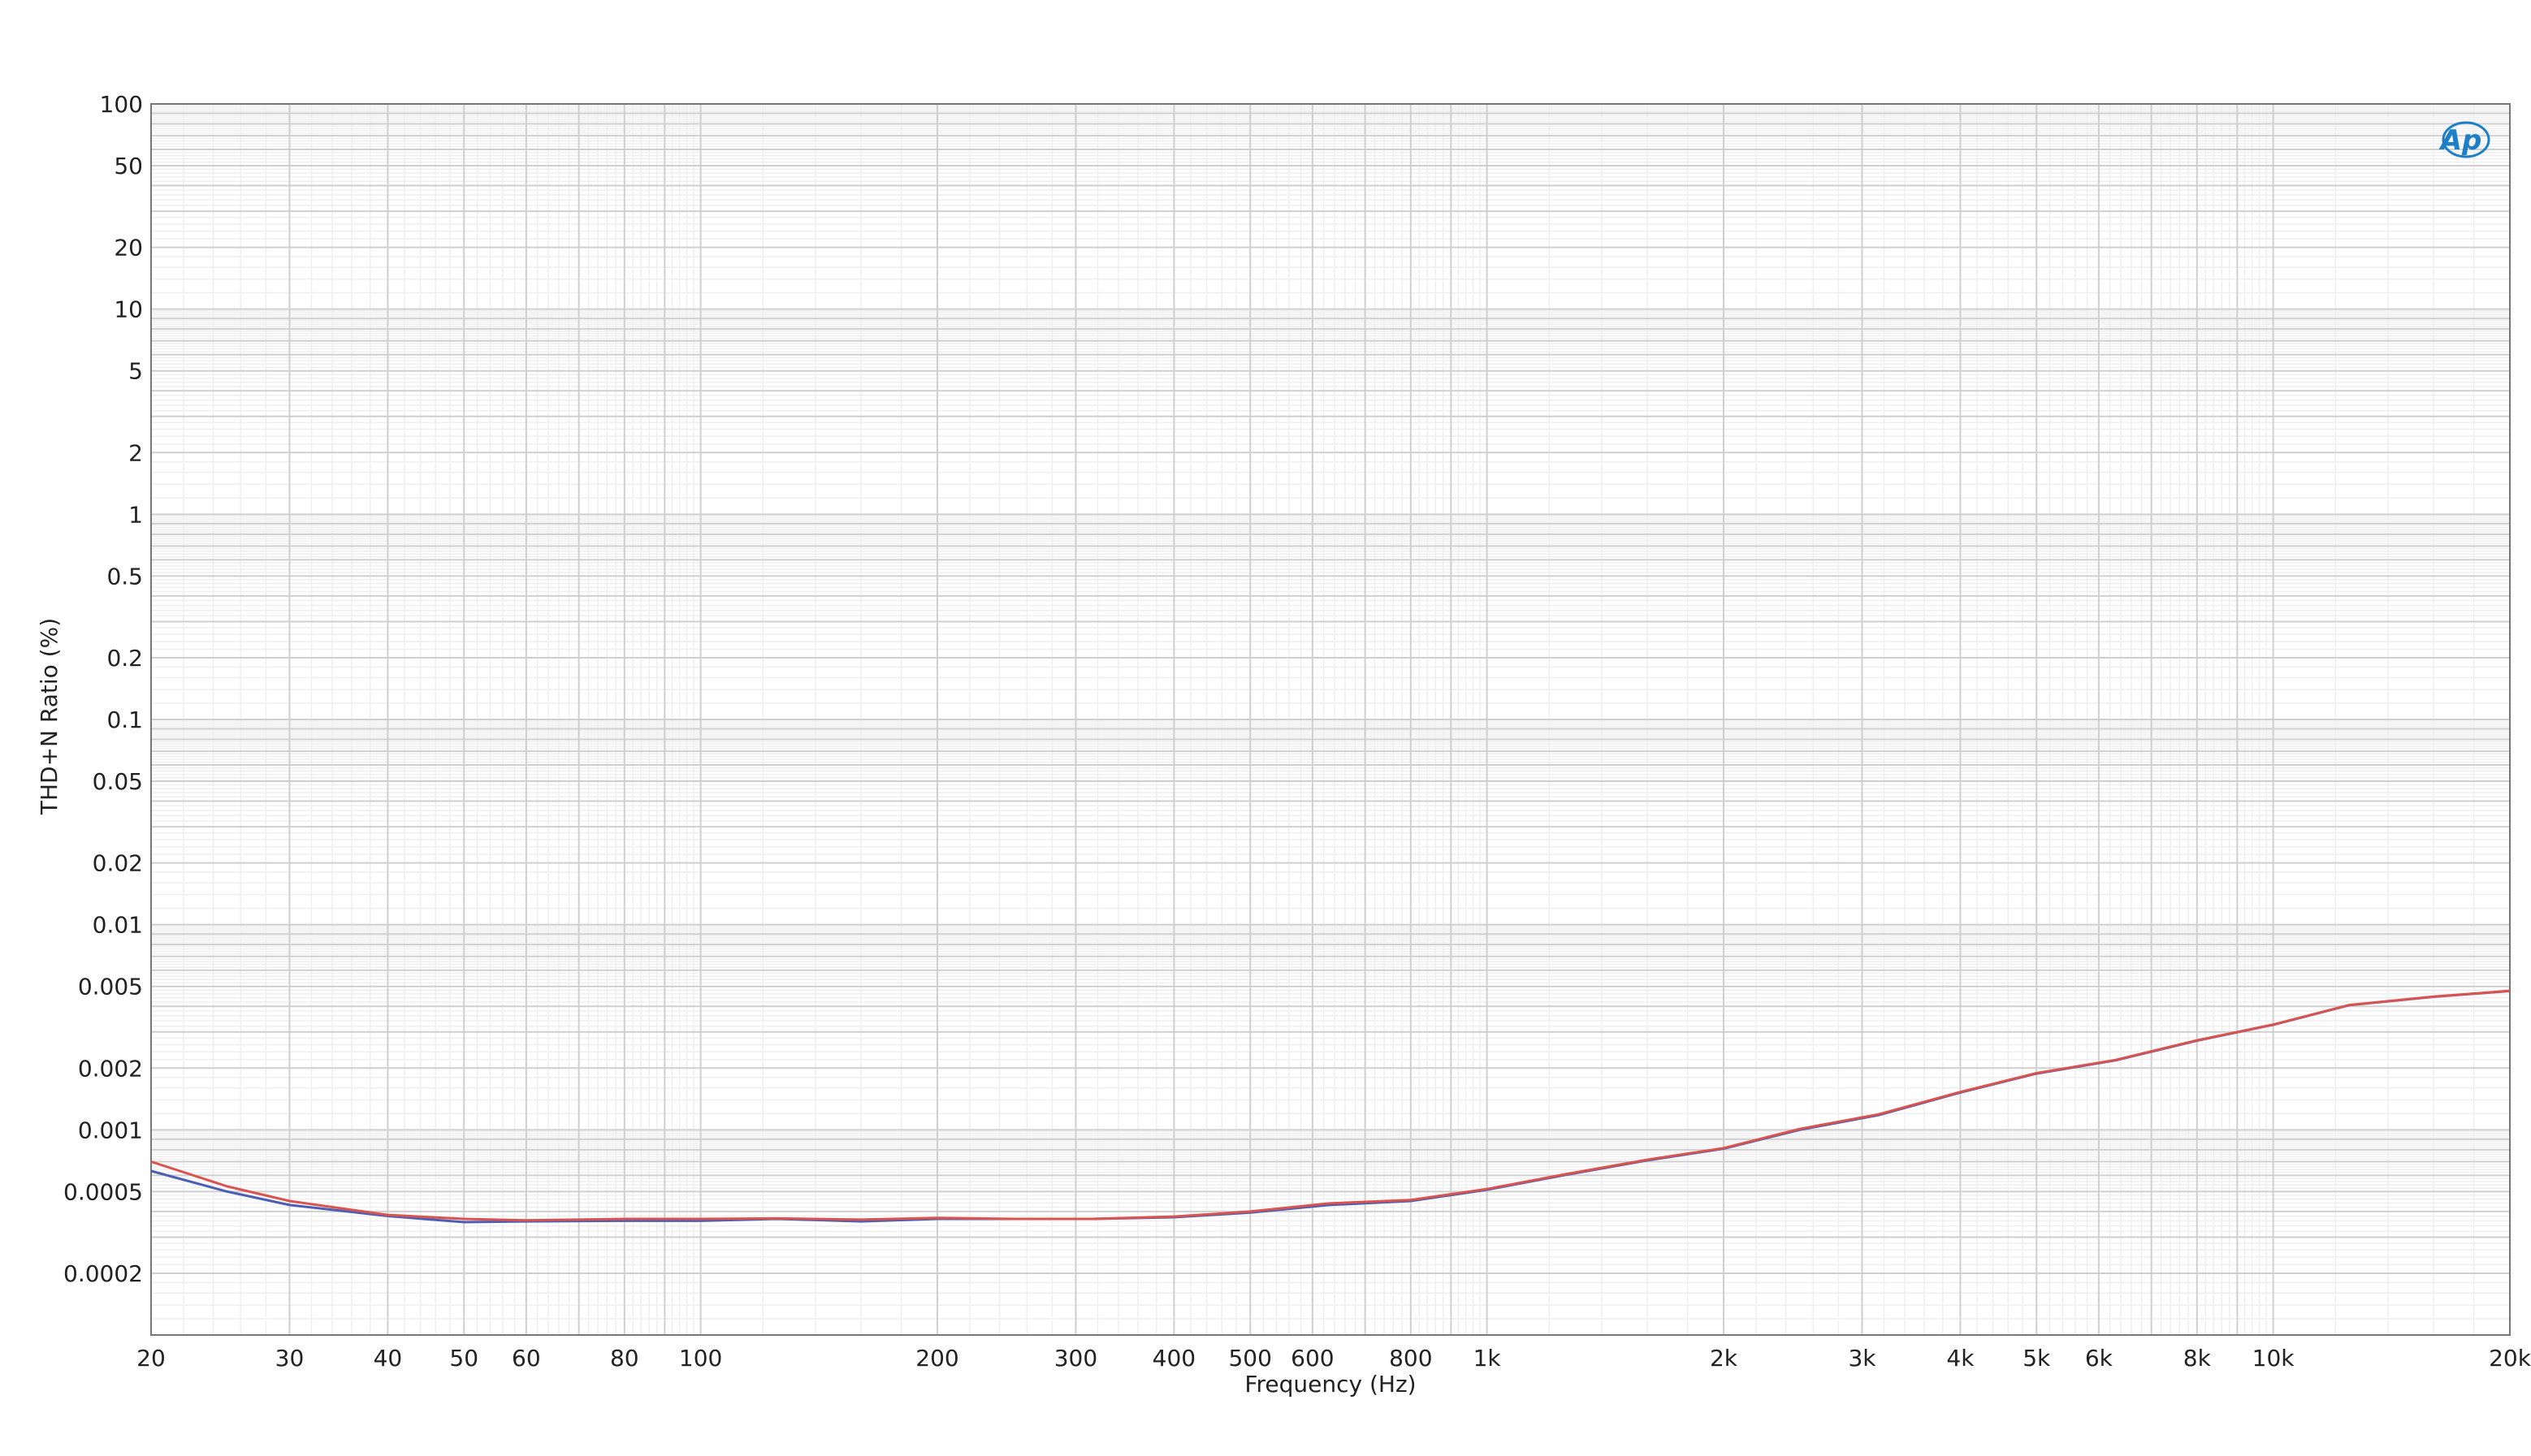 This screenshot has height=1456, width=2531. I want to click on x-tick-label: 200, so click(937, 1358).